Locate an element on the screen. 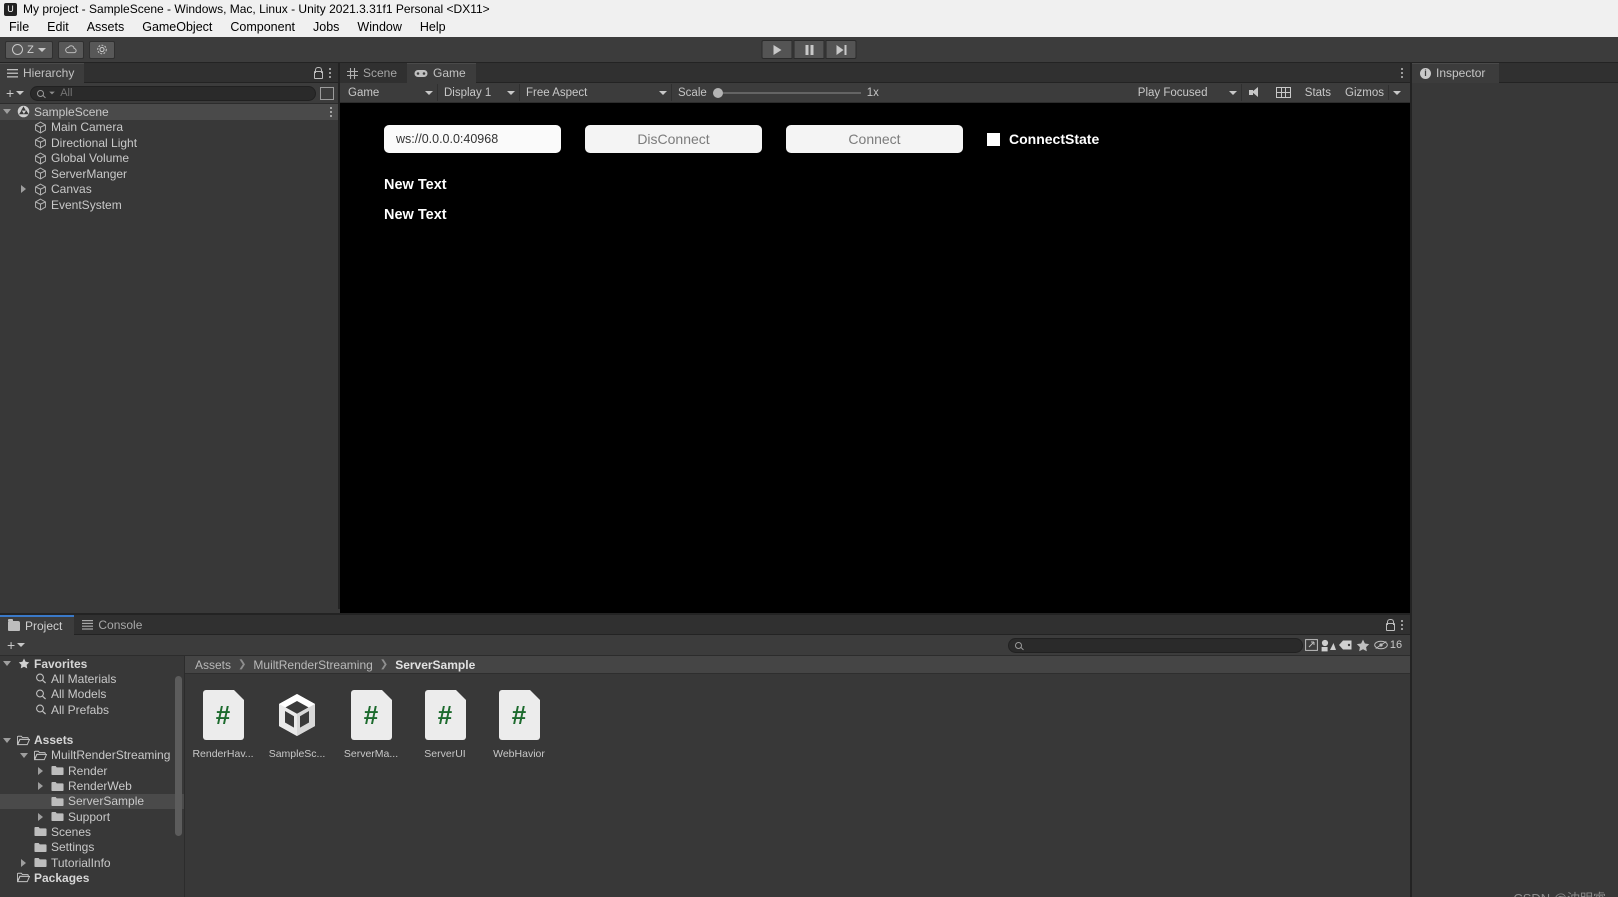 This screenshot has height=897, width=1618. expand-icon is located at coordinates (1311, 645).